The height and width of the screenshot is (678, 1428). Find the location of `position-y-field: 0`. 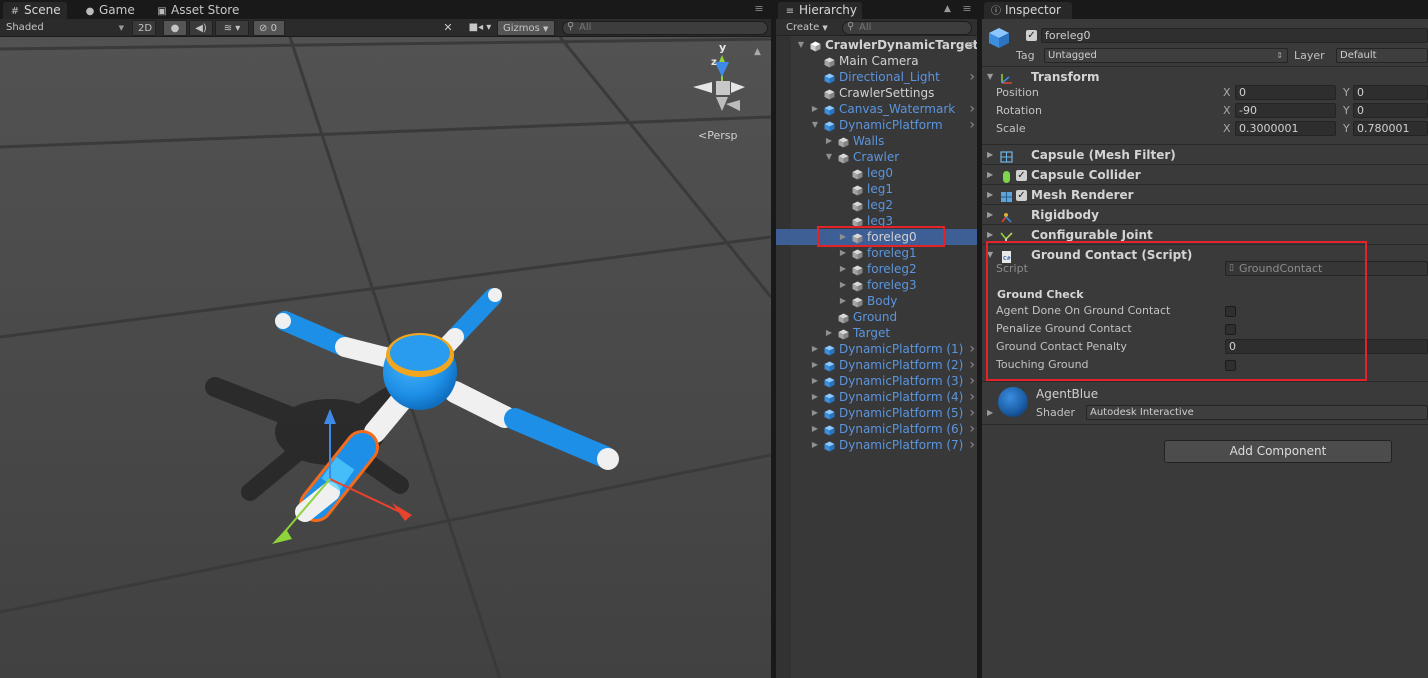

position-y-field: 0 is located at coordinates (1390, 92).